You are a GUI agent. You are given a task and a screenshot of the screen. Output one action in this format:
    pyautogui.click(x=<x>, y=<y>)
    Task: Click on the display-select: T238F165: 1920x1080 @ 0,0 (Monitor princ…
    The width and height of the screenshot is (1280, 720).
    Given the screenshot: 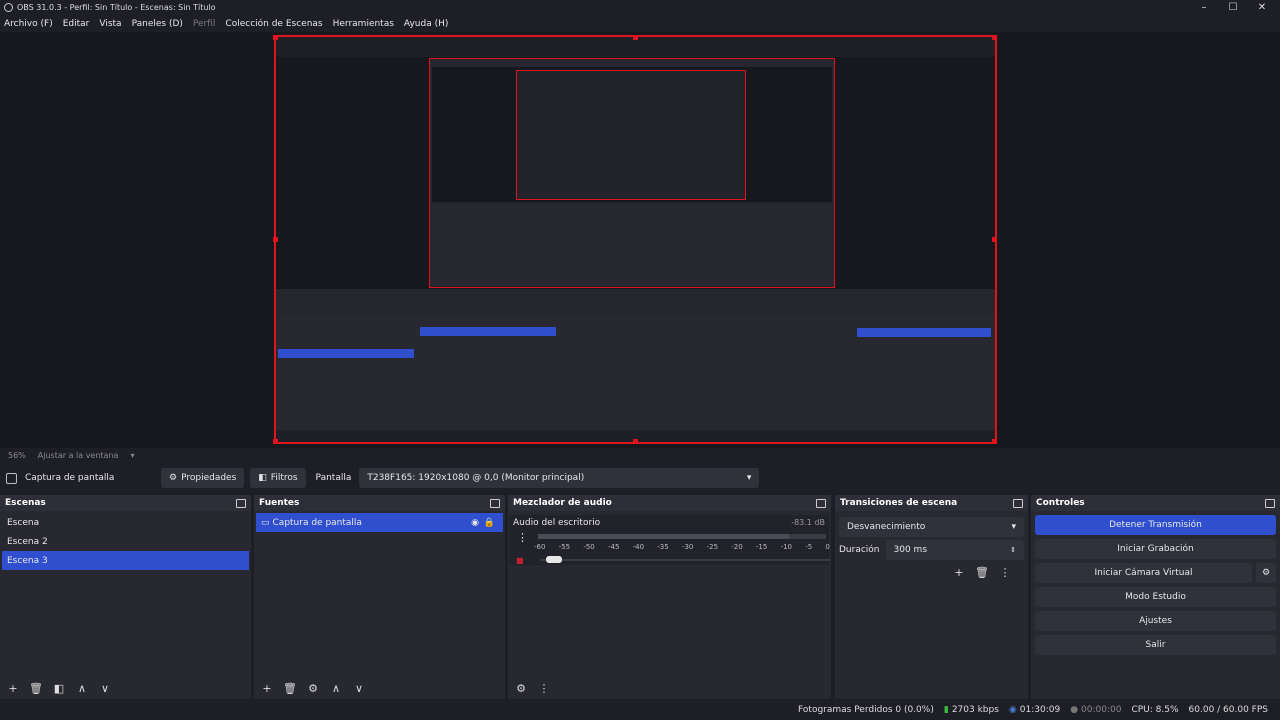 What is the action you would take?
    pyautogui.click(x=559, y=478)
    